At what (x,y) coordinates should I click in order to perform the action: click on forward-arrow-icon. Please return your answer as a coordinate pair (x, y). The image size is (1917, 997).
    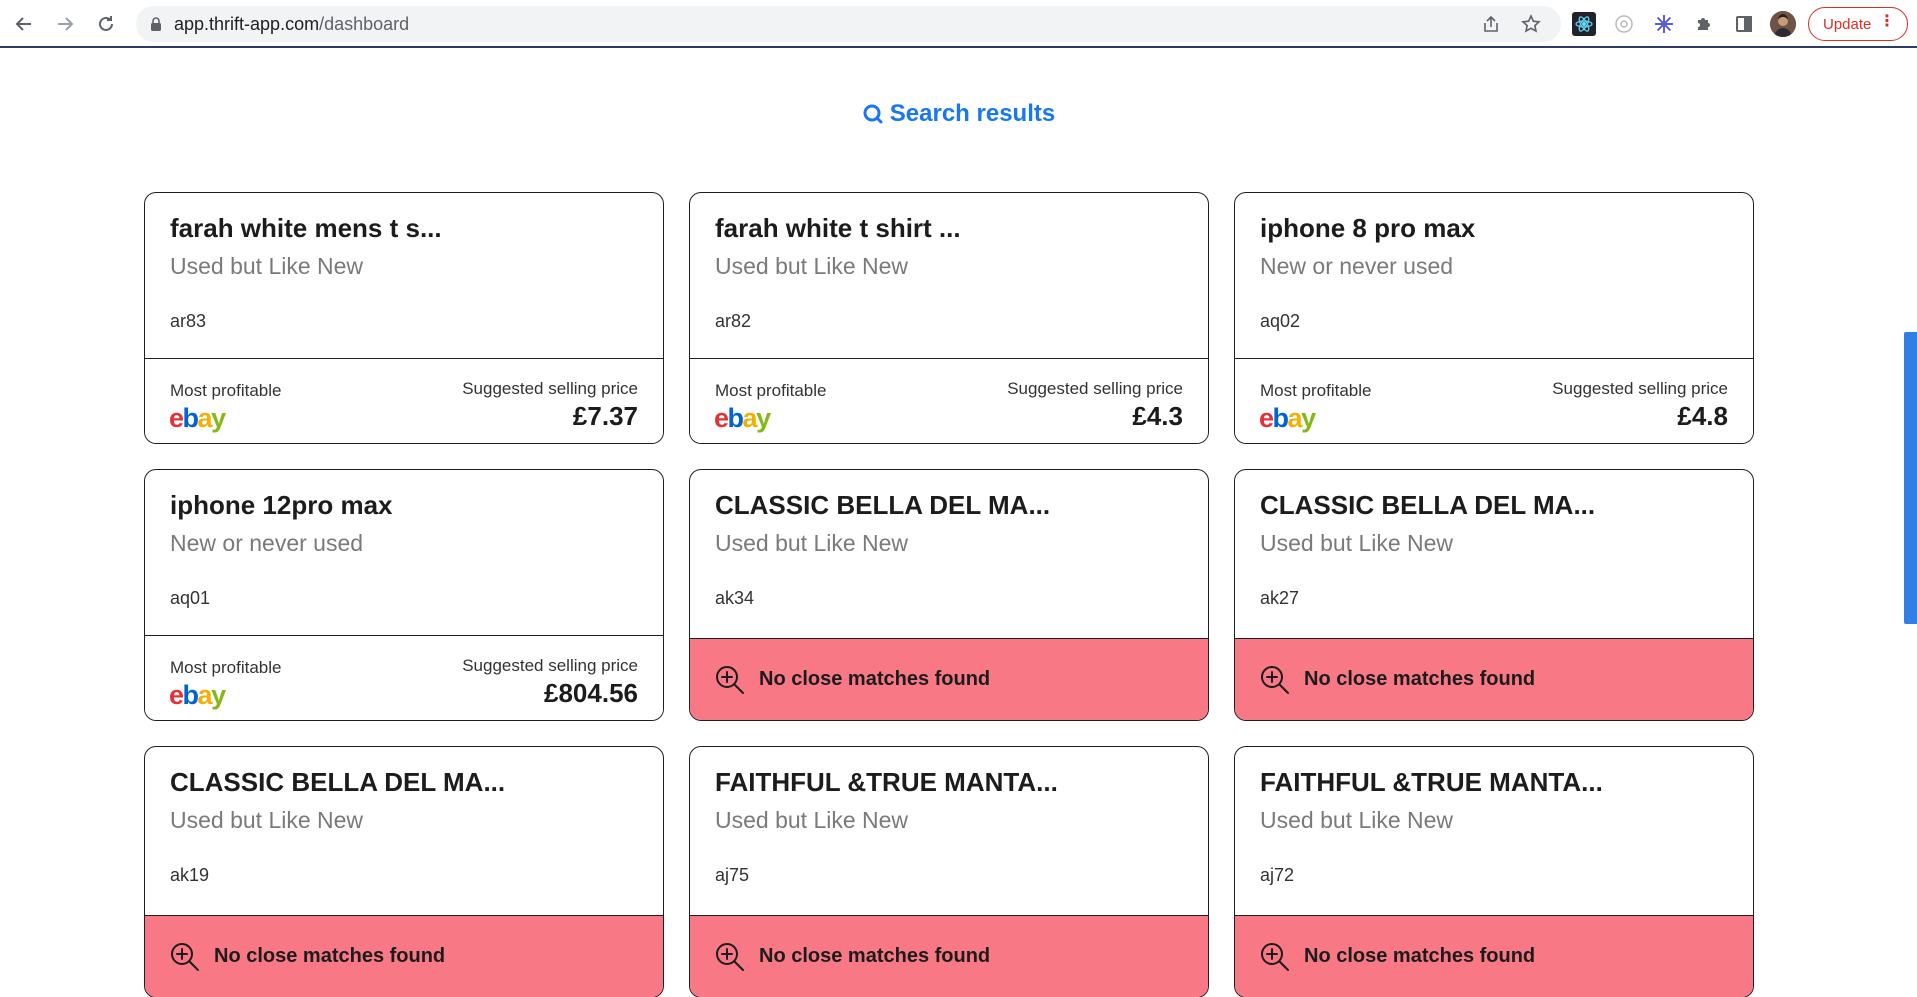
    Looking at the image, I should click on (65, 24).